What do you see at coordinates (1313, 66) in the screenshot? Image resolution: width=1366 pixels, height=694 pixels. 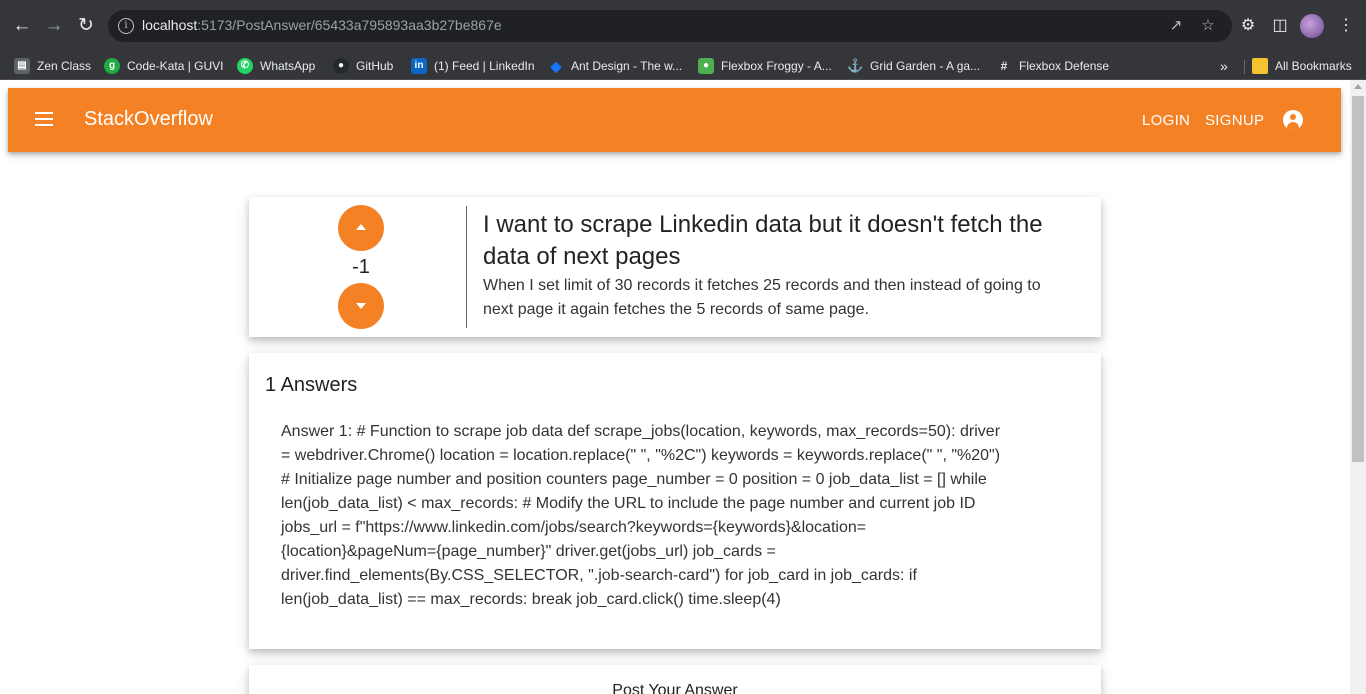 I see `all-bookmarks-label: All Bookmarks` at bounding box center [1313, 66].